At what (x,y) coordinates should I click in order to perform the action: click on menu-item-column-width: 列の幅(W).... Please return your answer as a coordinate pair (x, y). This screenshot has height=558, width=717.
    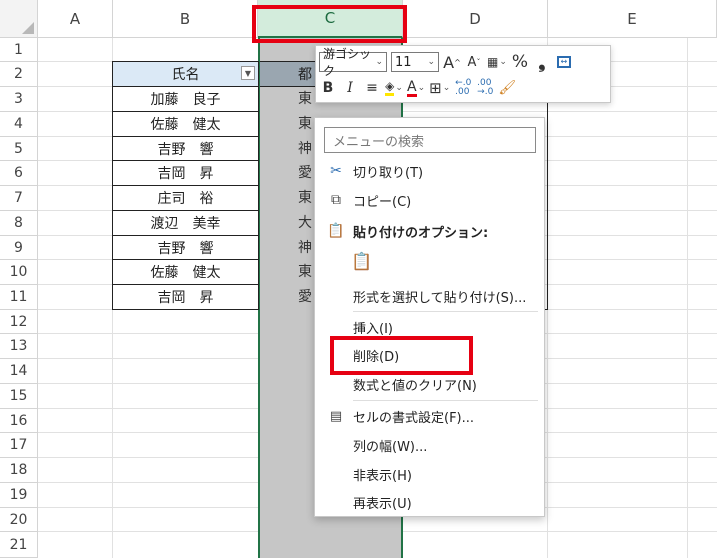
    Looking at the image, I should click on (429, 445).